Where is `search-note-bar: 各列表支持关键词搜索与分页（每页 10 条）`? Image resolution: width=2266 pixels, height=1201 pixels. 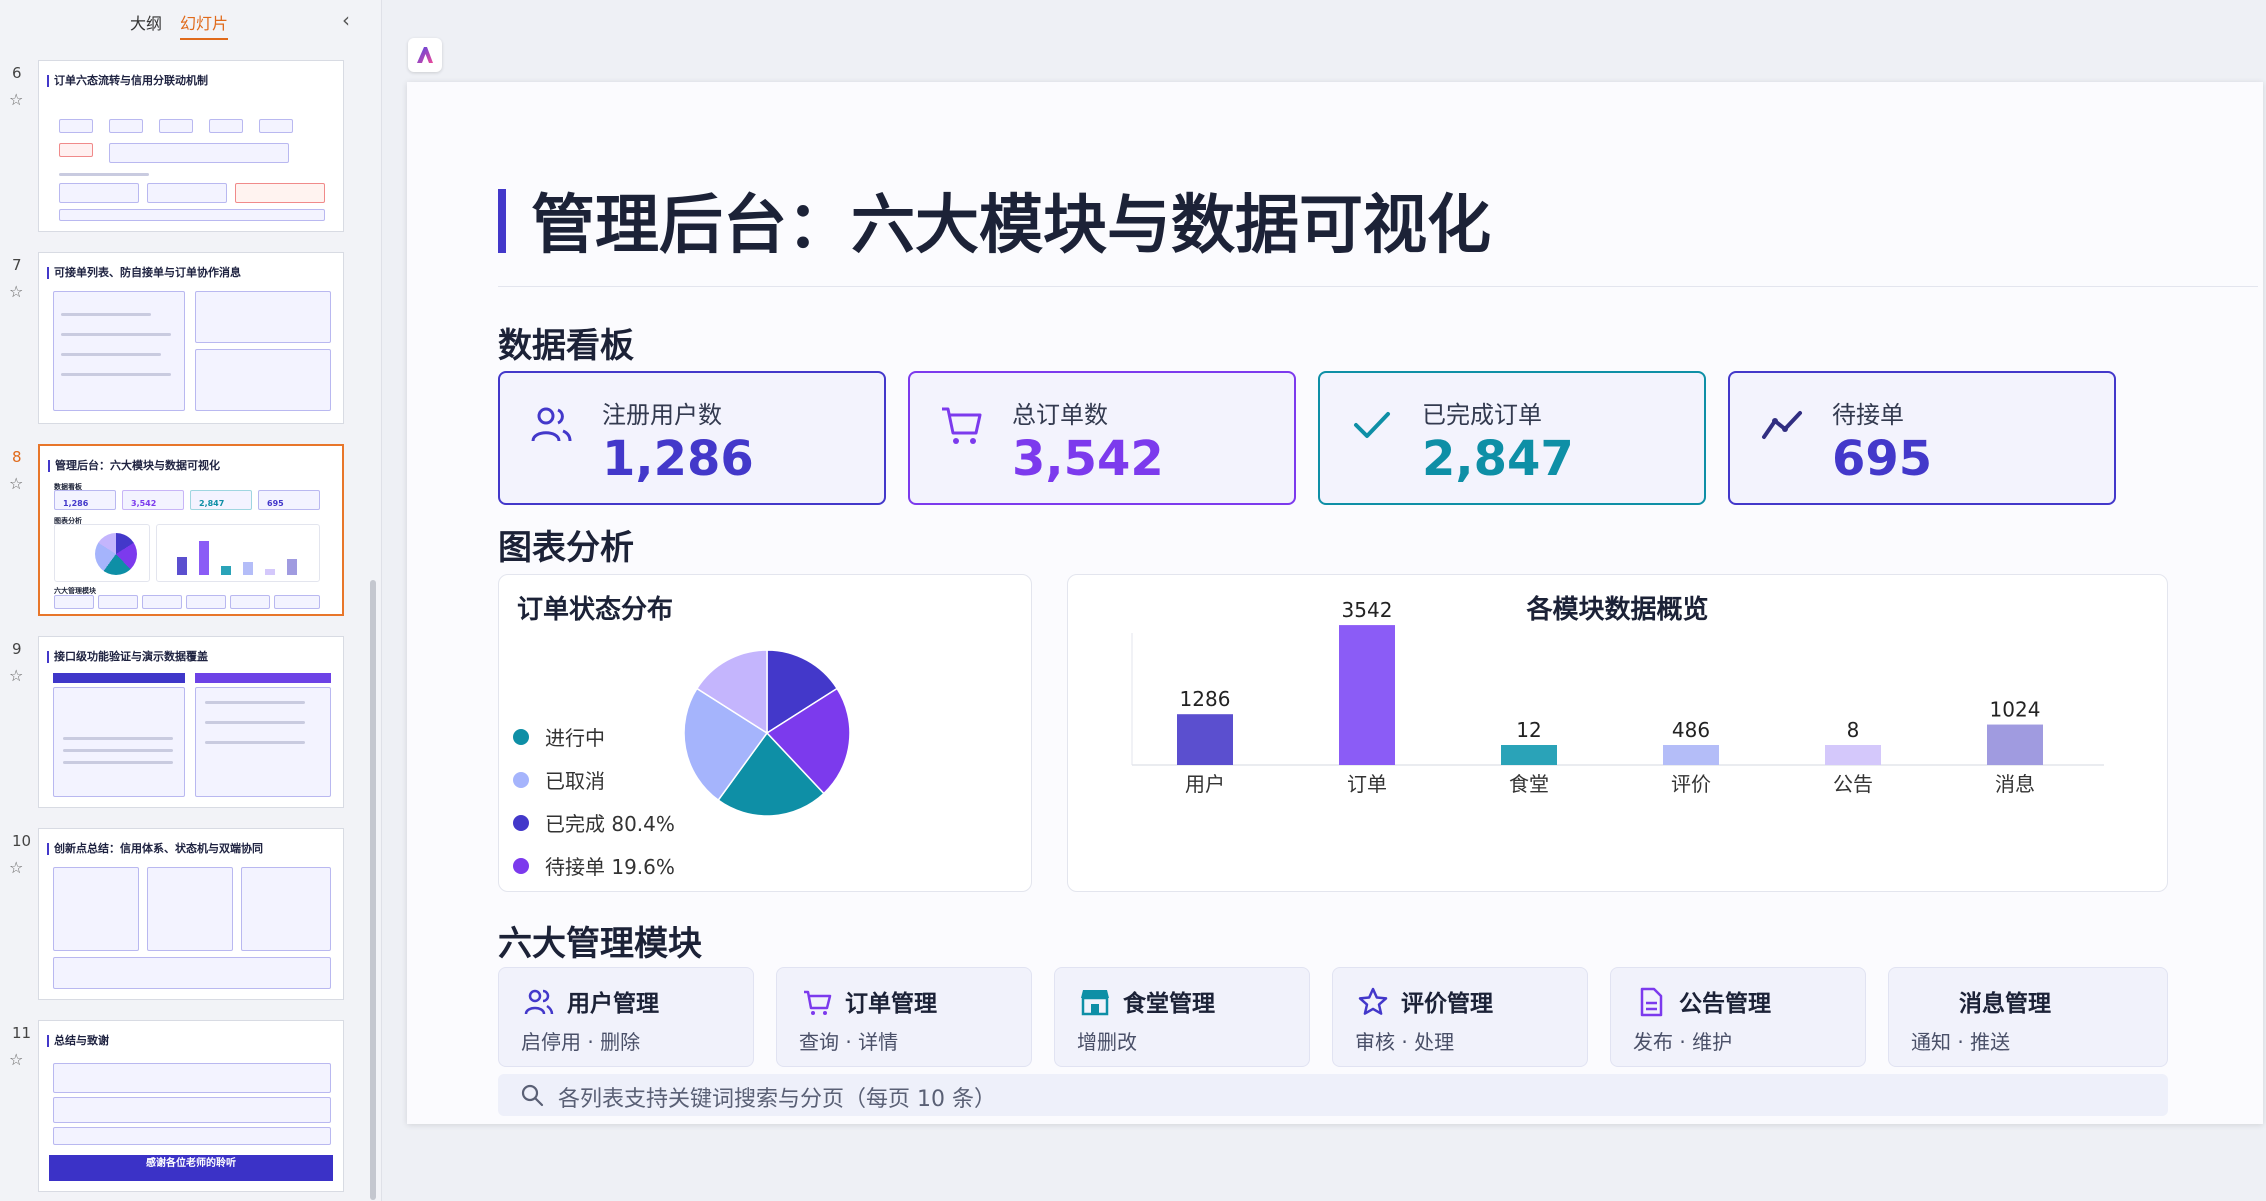 search-note-bar: 各列表支持关键词搜索与分页（每页 10 条） is located at coordinates (1333, 1095).